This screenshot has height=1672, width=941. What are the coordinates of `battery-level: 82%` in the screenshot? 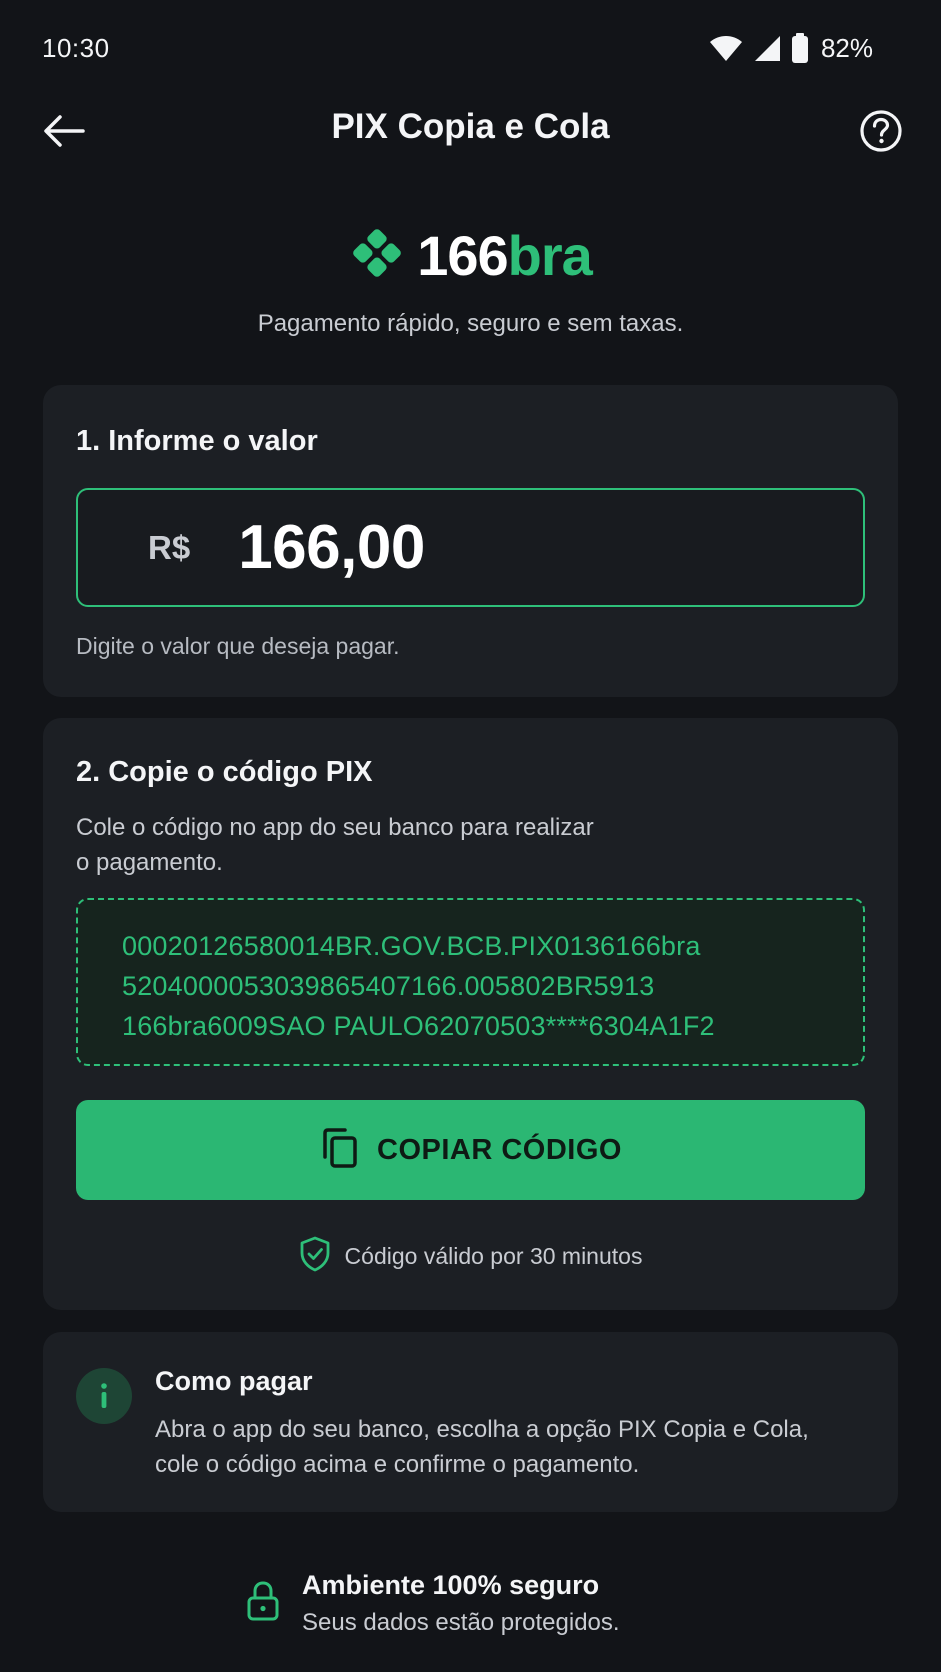 It's located at (846, 47).